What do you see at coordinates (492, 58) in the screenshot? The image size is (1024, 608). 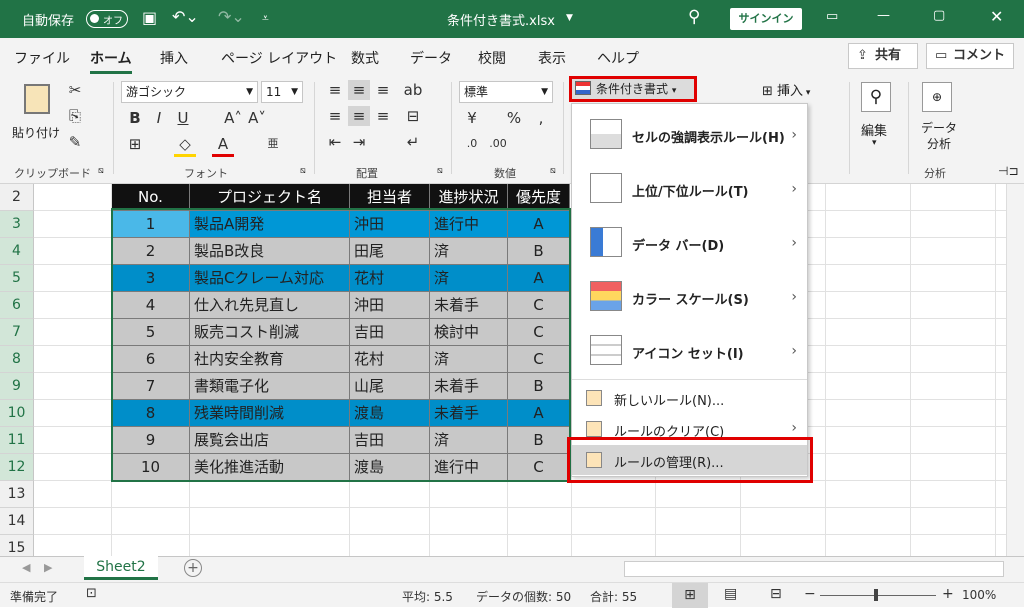 I see `tab-review: 校閲` at bounding box center [492, 58].